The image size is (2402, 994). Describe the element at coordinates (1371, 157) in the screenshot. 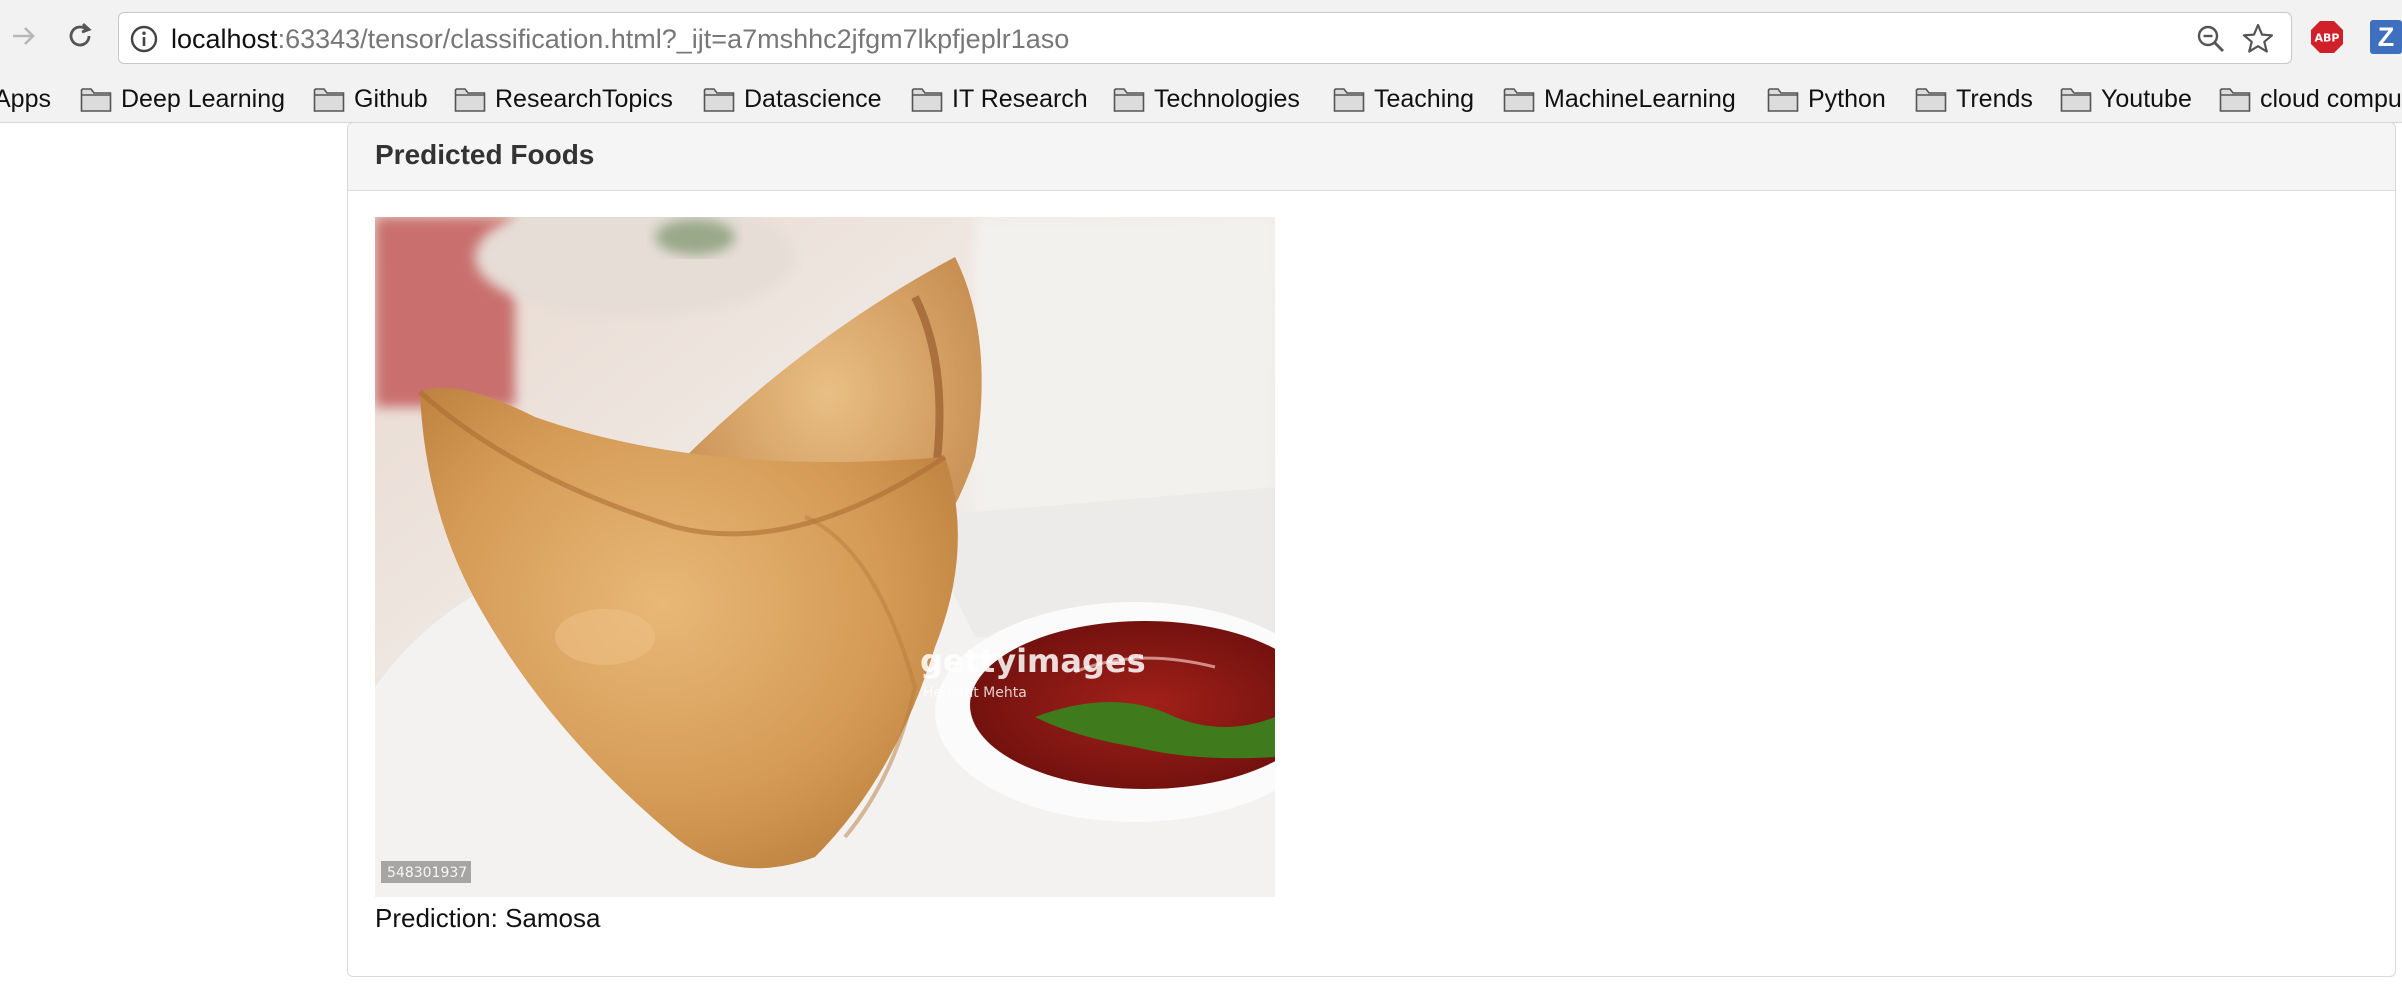

I see `panel-header: Predicted Foods` at that location.